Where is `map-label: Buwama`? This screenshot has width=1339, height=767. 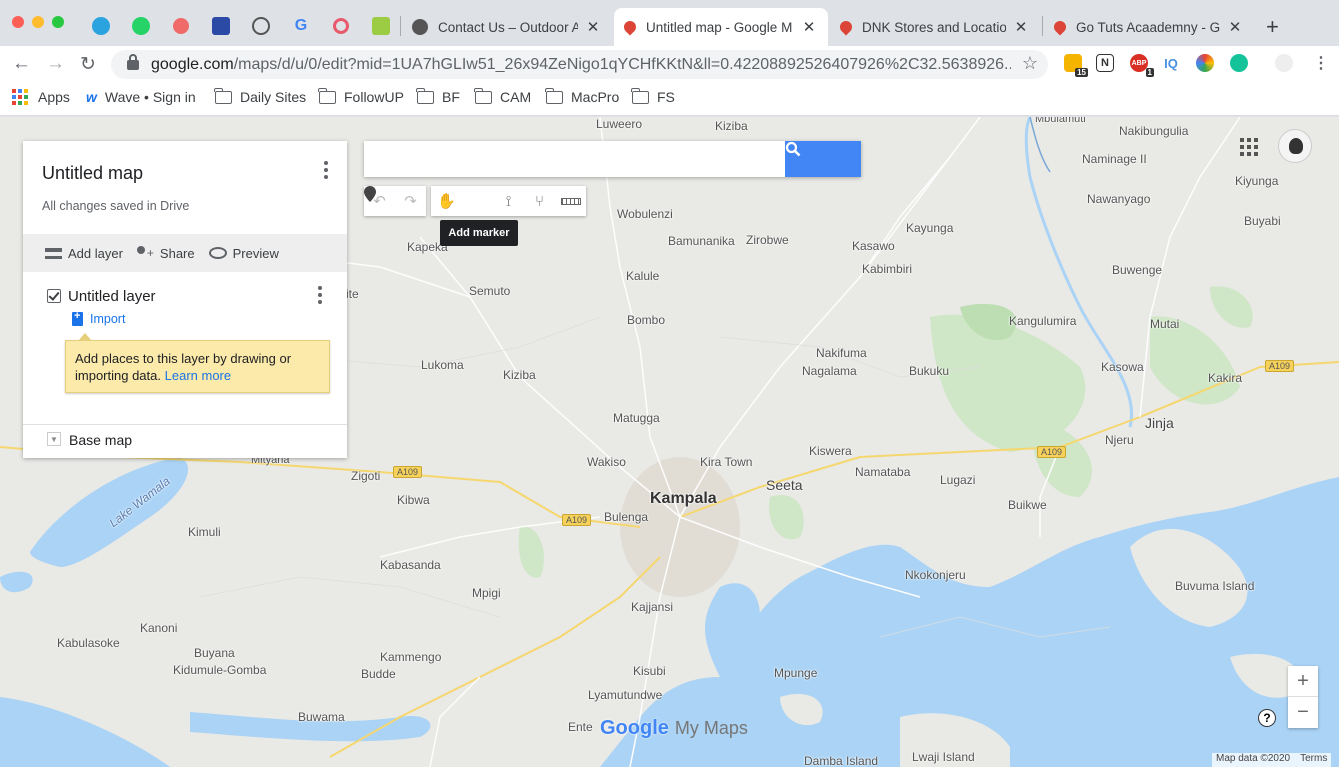 map-label: Buwama is located at coordinates (321, 717).